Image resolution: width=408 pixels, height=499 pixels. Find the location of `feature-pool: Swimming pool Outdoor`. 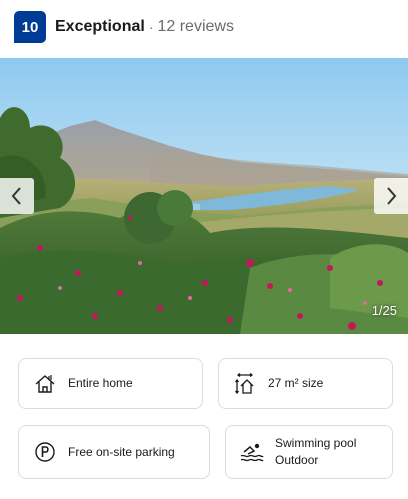

feature-pool: Swimming pool Outdoor is located at coordinates (309, 452).